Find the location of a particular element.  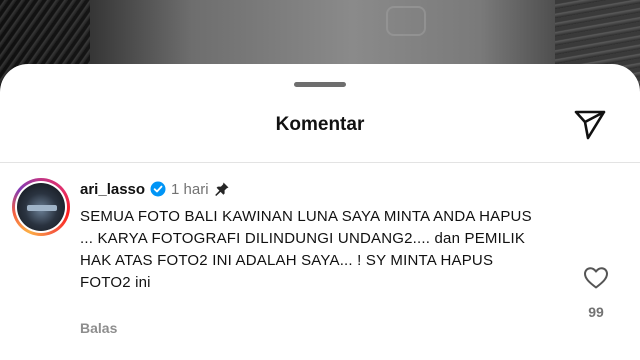

comment-username: ari_lasso is located at coordinates (112, 189).